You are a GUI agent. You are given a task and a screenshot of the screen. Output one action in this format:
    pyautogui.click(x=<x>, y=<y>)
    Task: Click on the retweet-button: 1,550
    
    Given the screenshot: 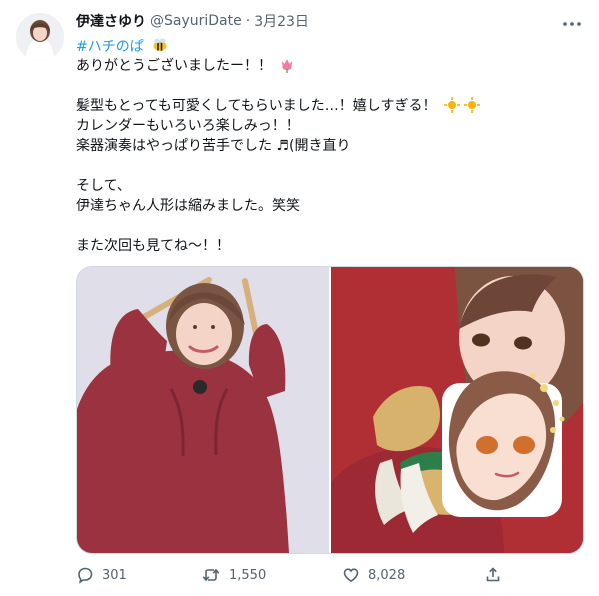 What is the action you would take?
    pyautogui.click(x=233, y=575)
    